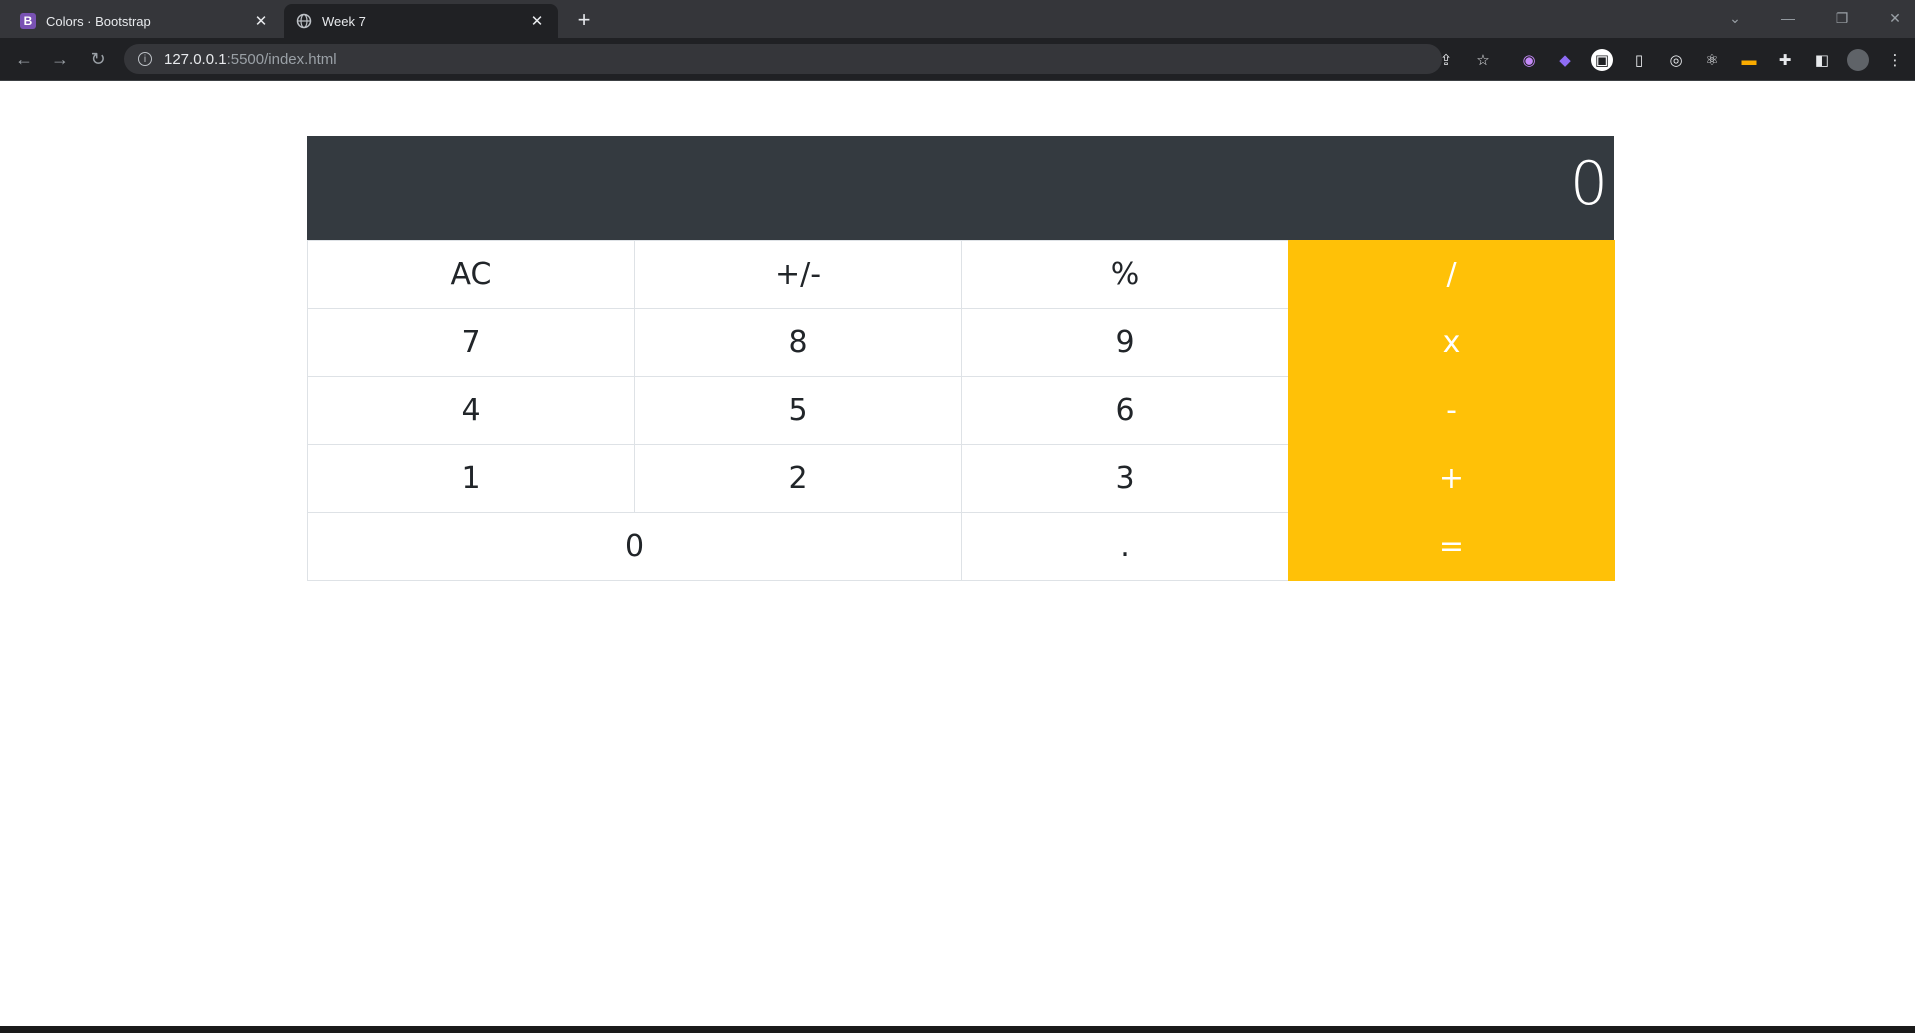 This screenshot has height=1033, width=1915. I want to click on url-path: :5500/index.html, so click(281, 59).